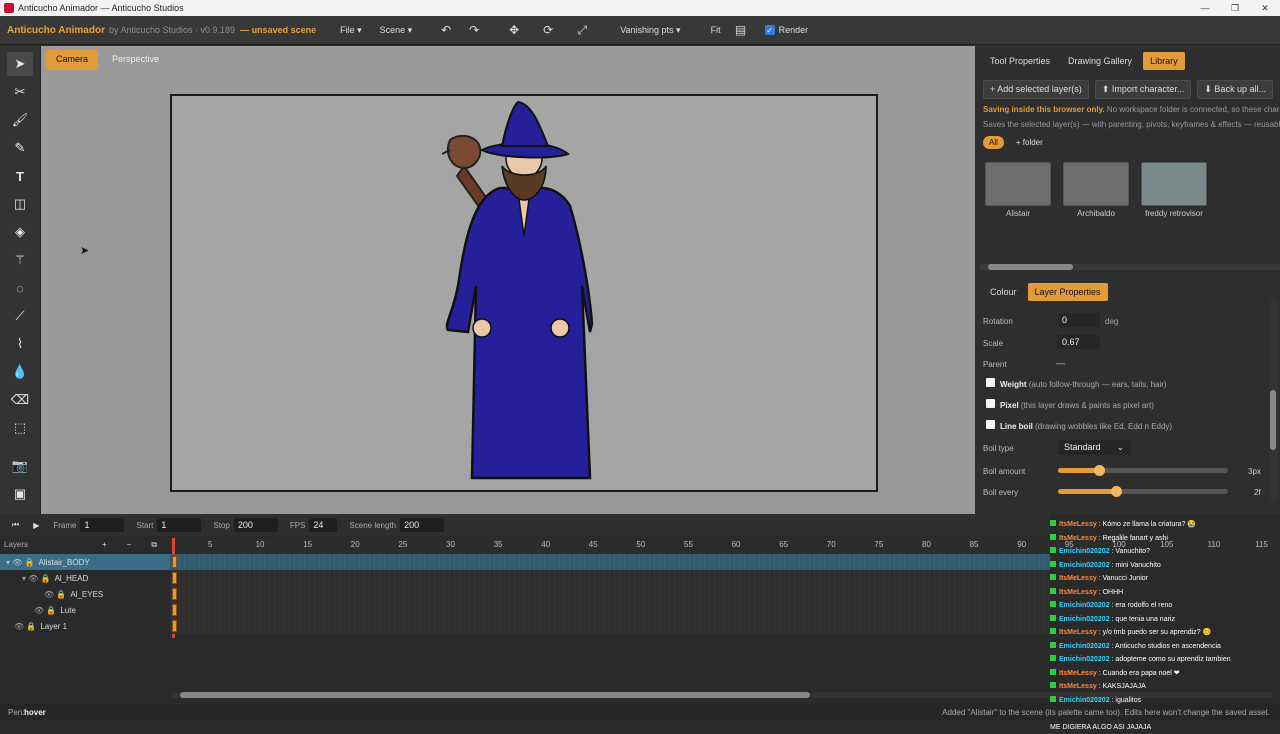 The height and width of the screenshot is (734, 1280). I want to click on scale-input: 0.67, so click(1079, 342).